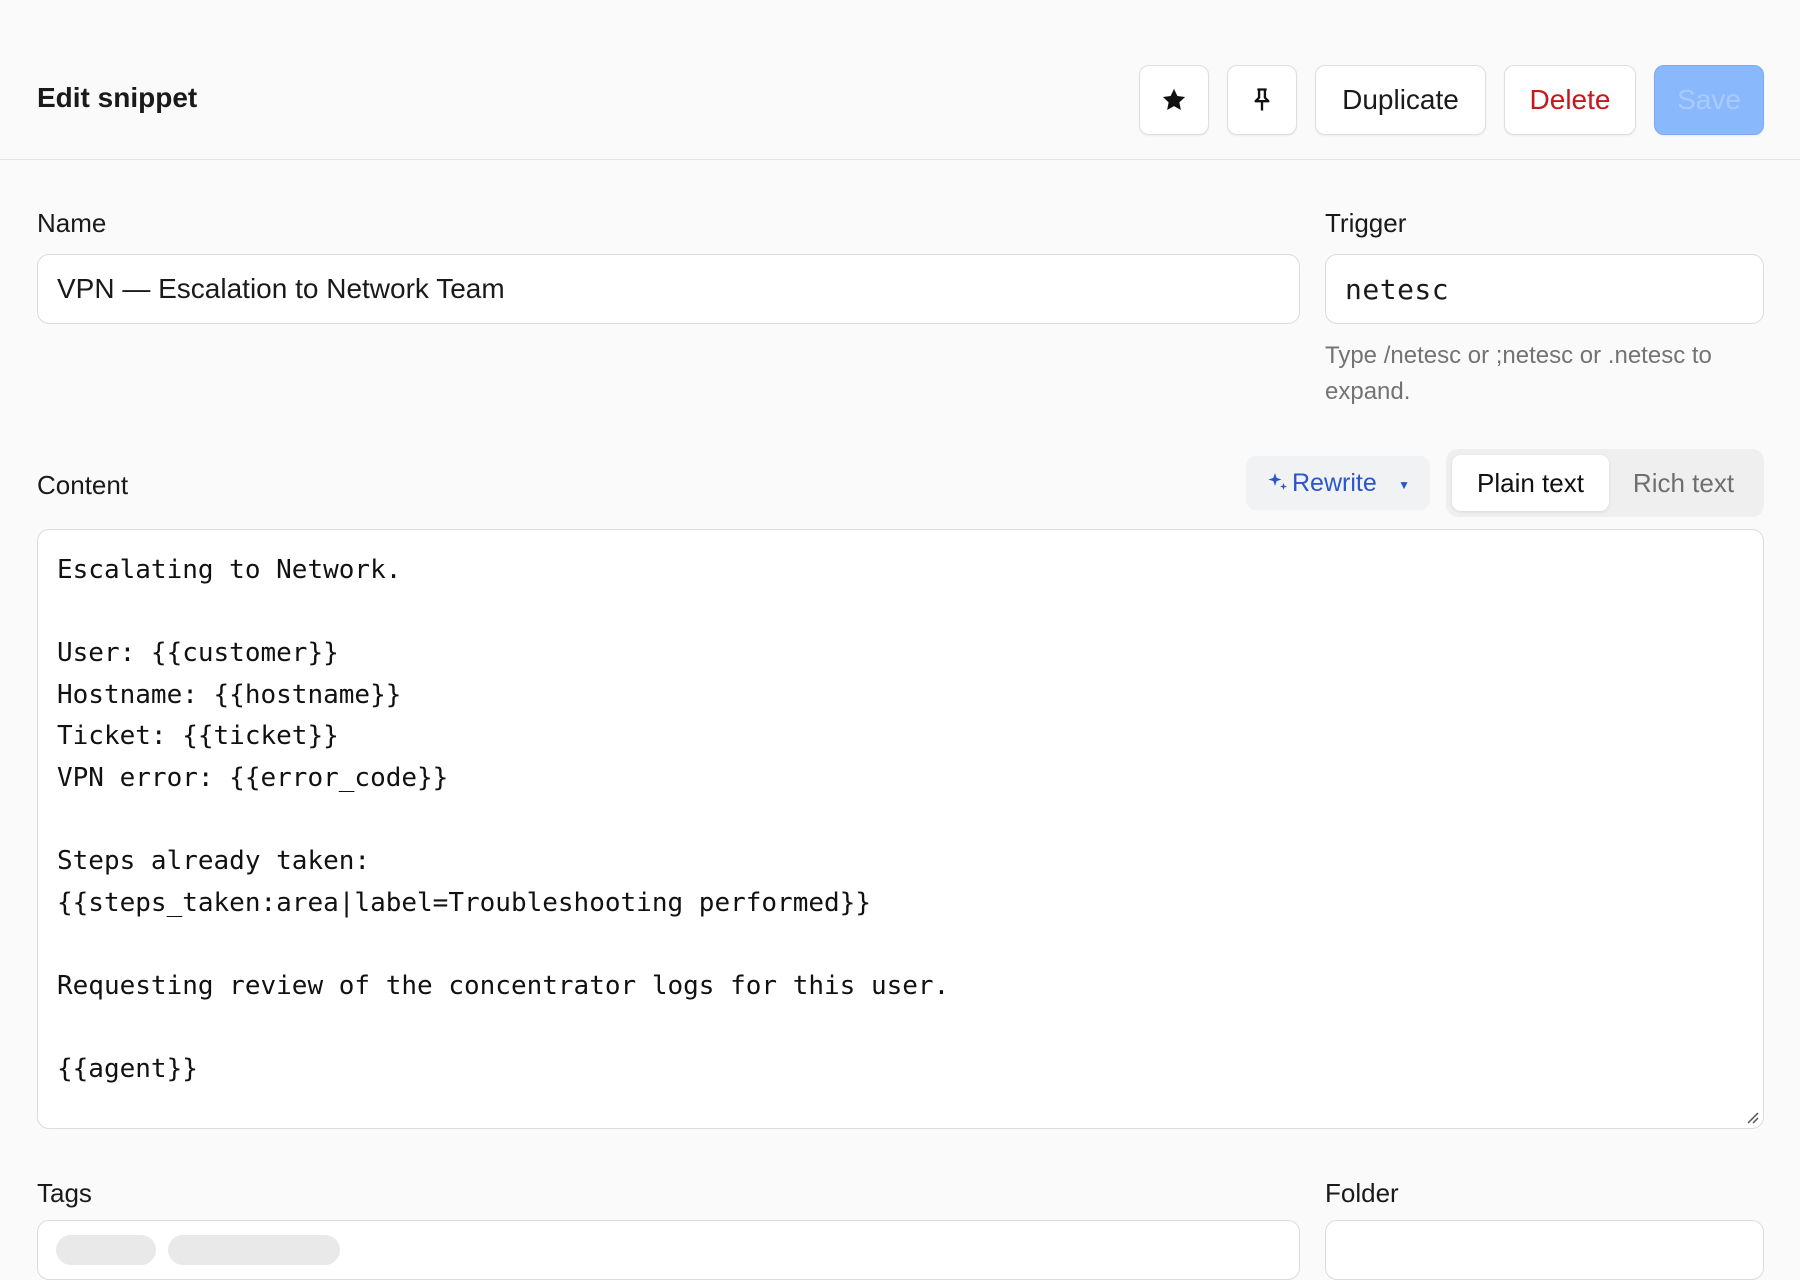 This screenshot has height=1280, width=1800. I want to click on trigger-input: netesc, so click(1544, 289).